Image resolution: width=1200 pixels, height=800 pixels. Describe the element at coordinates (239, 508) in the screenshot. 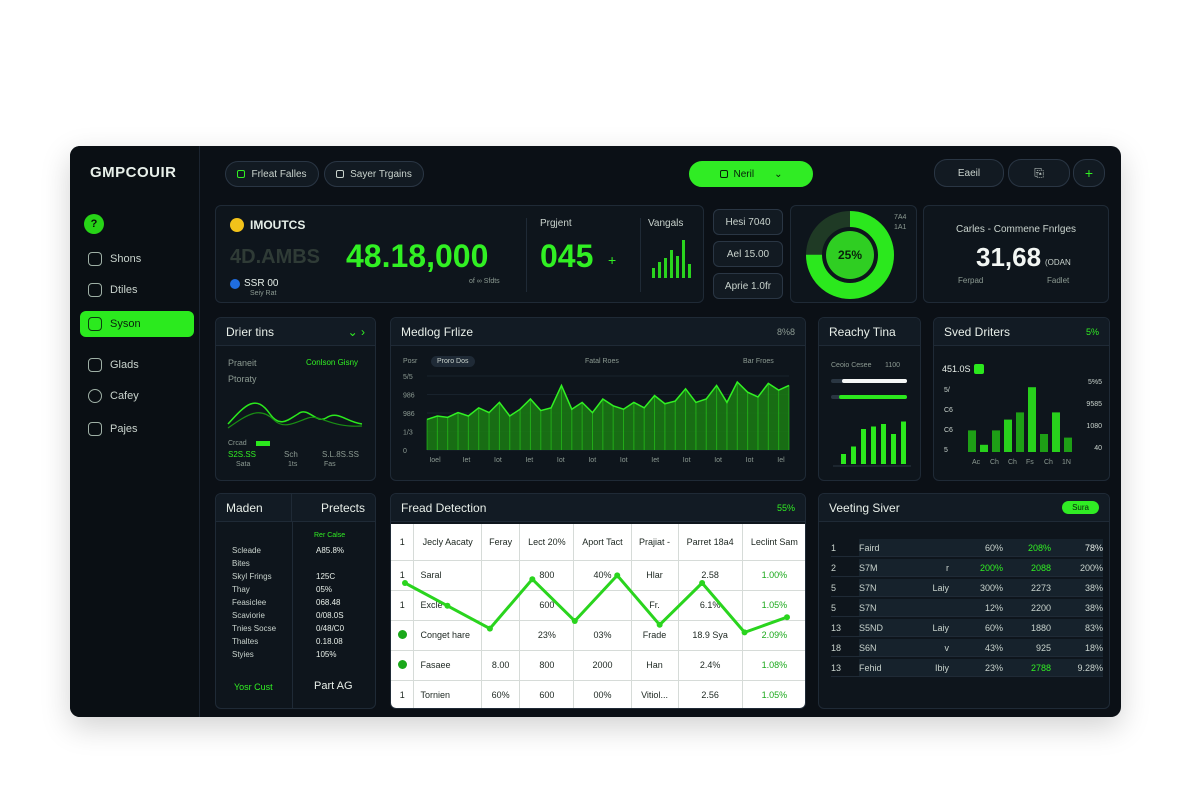

I see `maden-title: Maden` at that location.